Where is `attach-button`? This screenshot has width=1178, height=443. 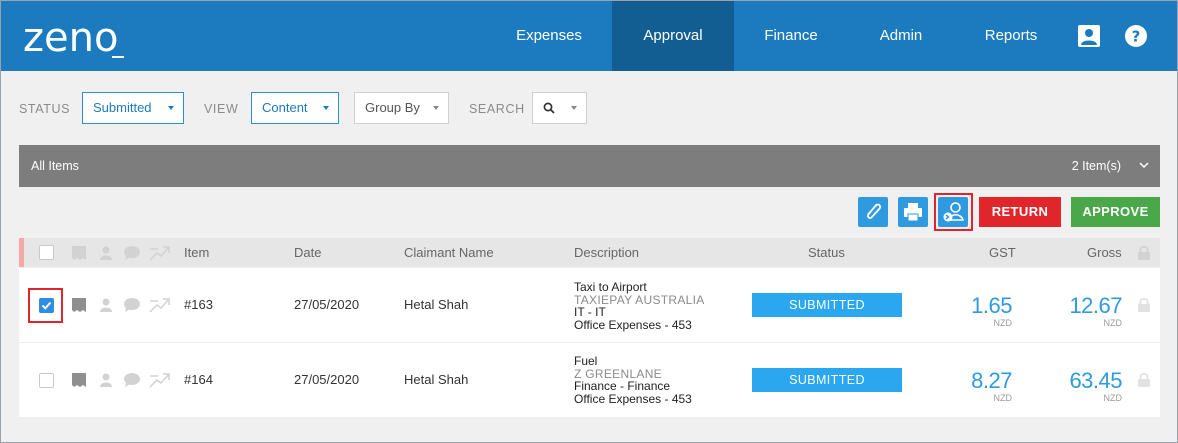
attach-button is located at coordinates (873, 212).